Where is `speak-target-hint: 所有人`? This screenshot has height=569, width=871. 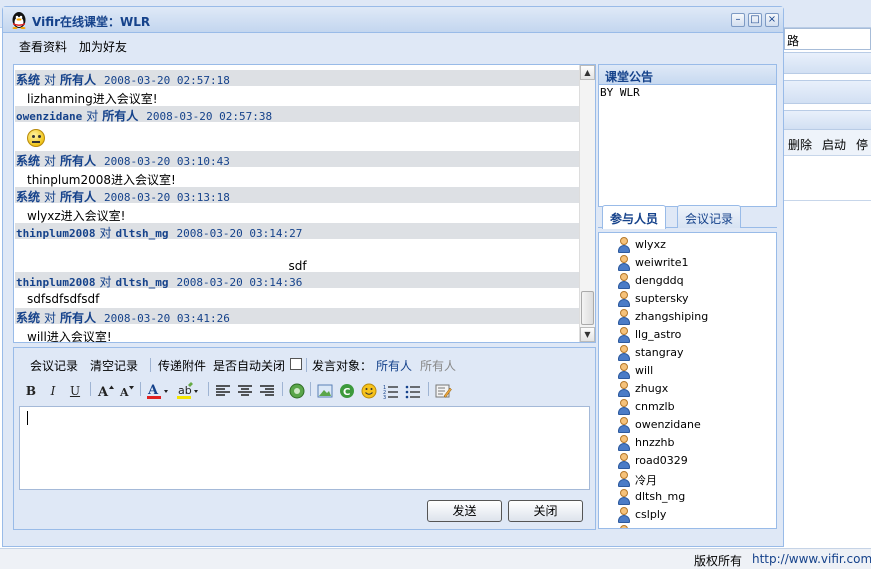 speak-target-hint: 所有人 is located at coordinates (438, 365).